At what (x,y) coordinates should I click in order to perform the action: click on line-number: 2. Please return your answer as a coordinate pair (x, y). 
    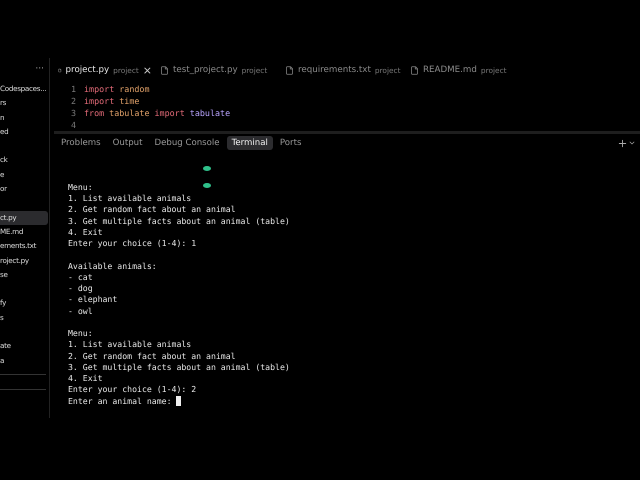
    Looking at the image, I should click on (73, 101).